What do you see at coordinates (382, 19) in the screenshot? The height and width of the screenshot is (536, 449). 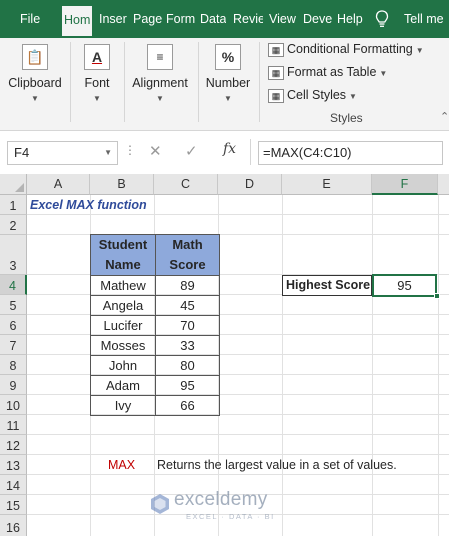 I see `lightbulb-icon` at bounding box center [382, 19].